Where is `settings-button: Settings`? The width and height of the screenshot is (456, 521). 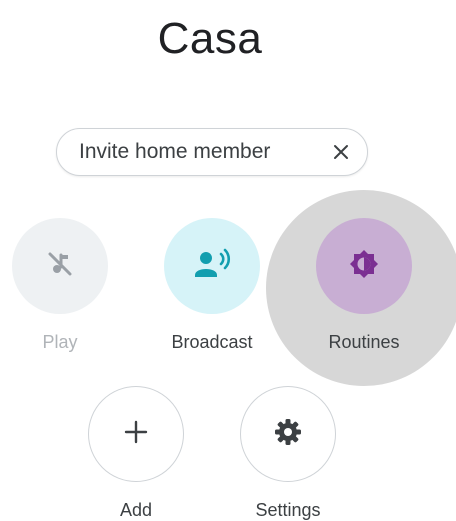 settings-button: Settings is located at coordinates (288, 453).